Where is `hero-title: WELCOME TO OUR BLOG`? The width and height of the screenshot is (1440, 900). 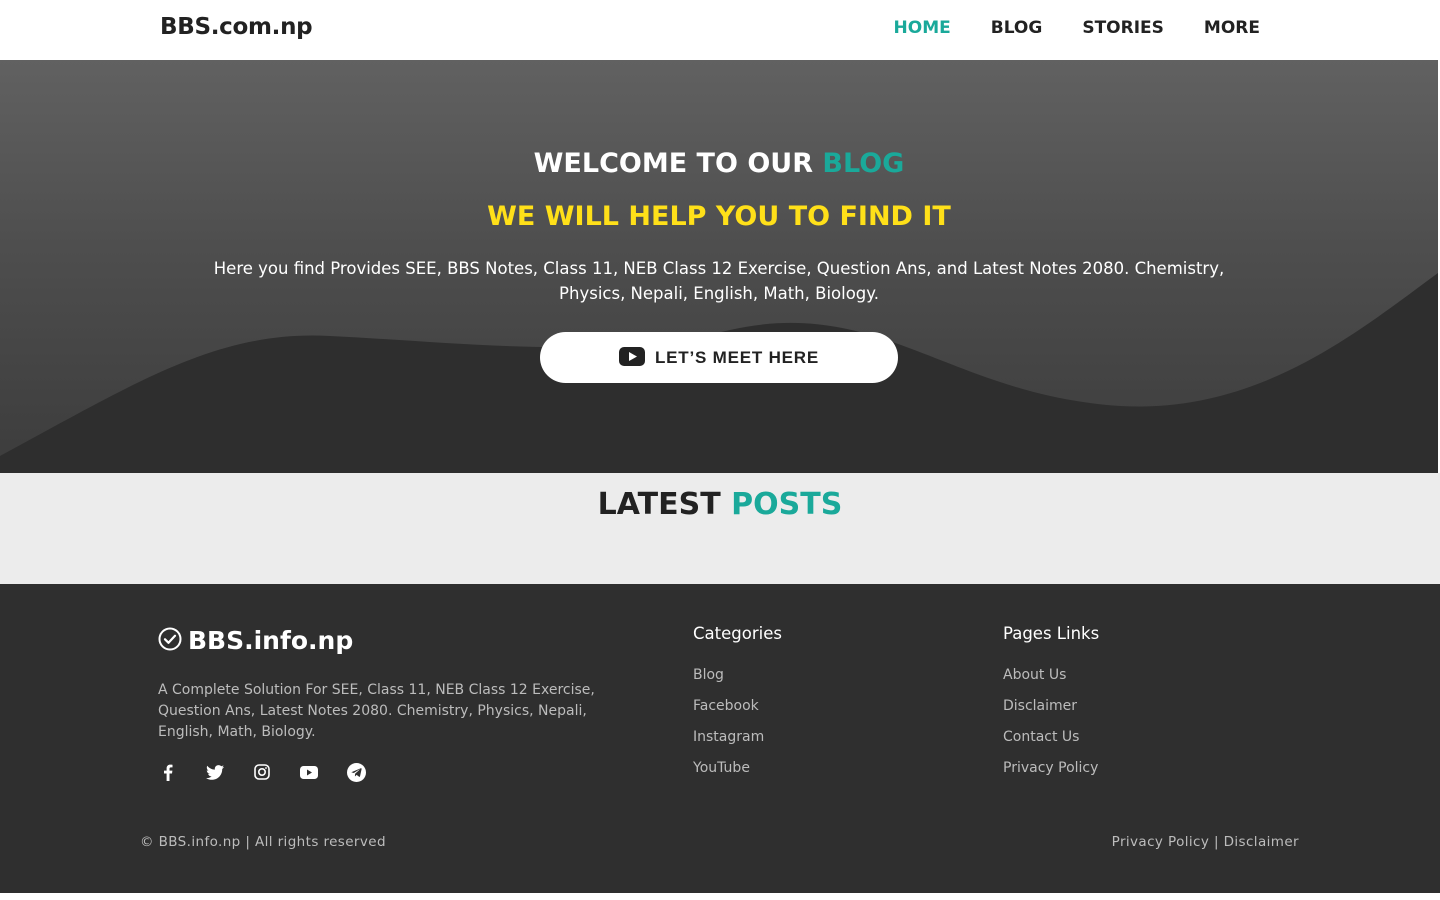 hero-title: WELCOME TO OUR BLOG is located at coordinates (719, 163).